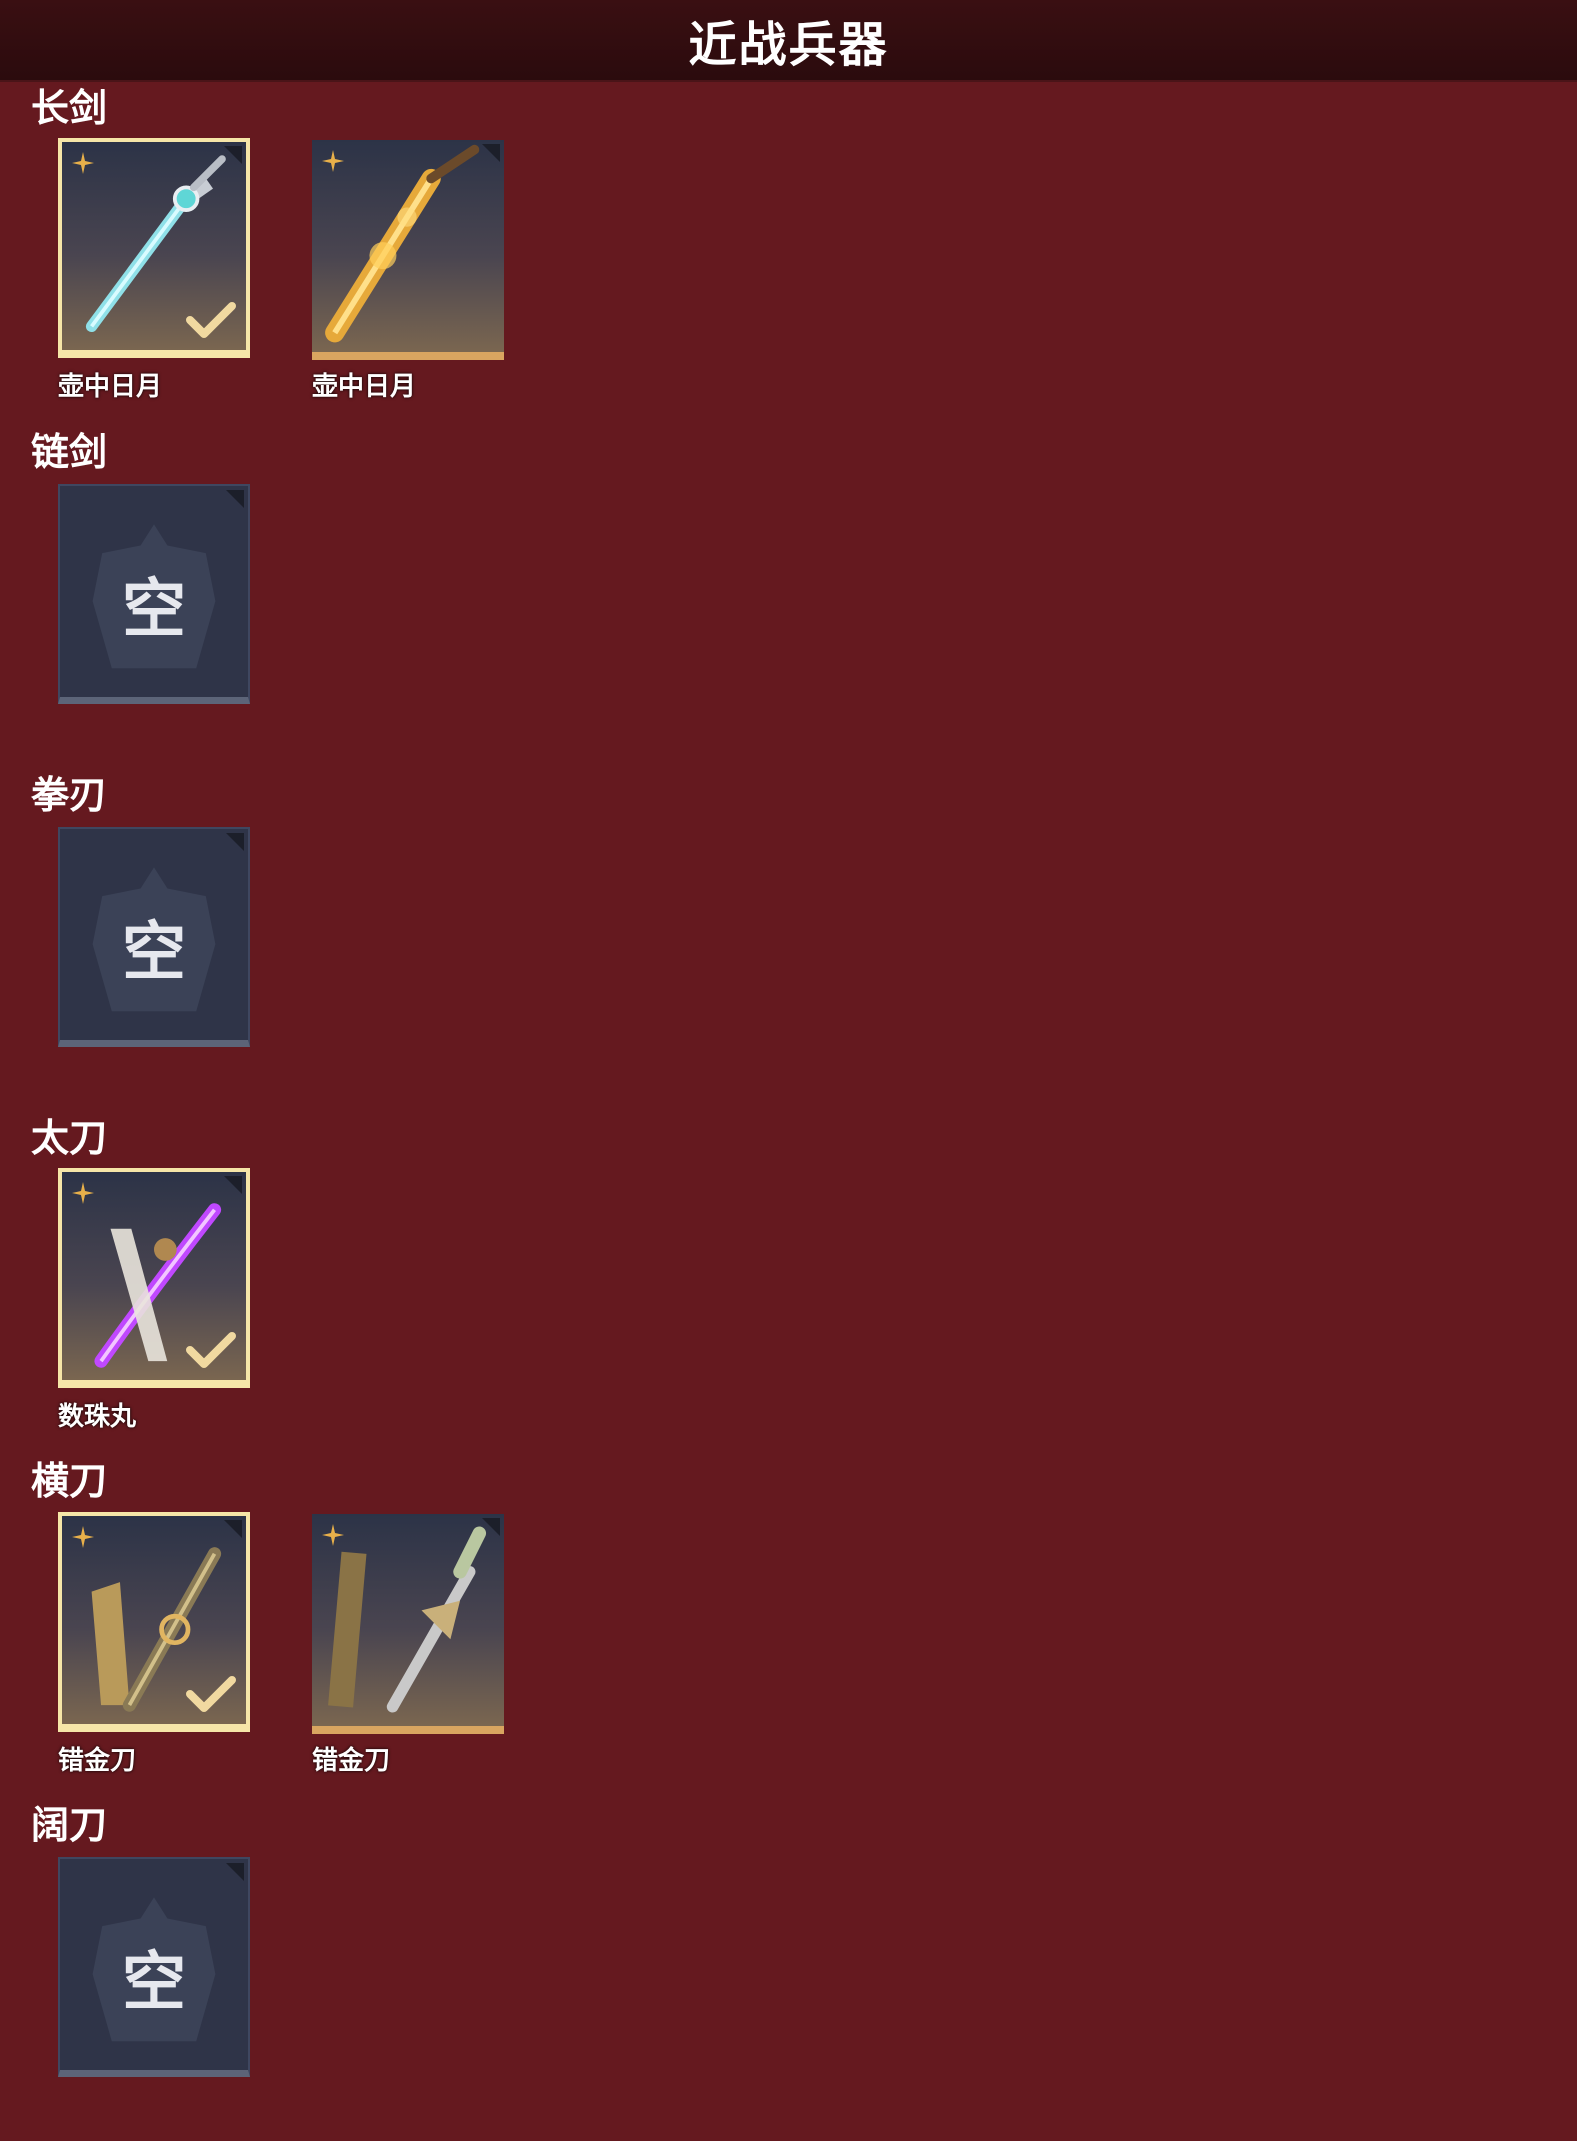  Describe the element at coordinates (69, 452) in the screenshot. I see `section-label-chain-sword: 链剑` at that location.